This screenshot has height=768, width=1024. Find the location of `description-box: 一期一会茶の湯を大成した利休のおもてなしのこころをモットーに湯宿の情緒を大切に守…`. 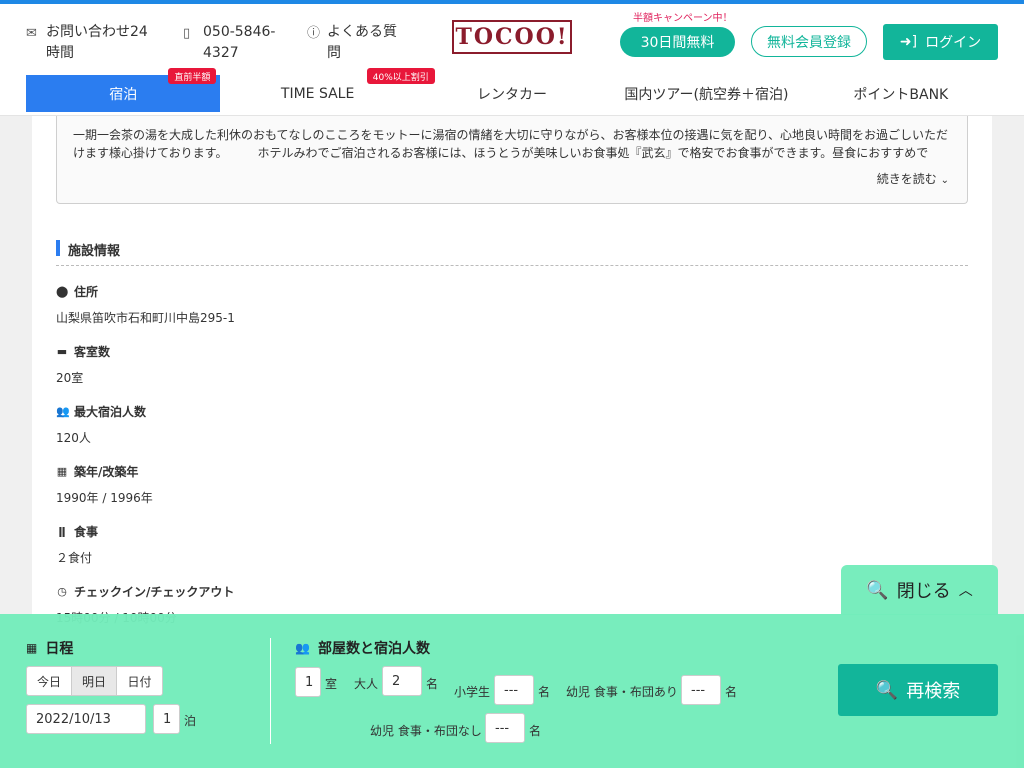

description-box: 一期一会茶の湯を大成した利休のおもてなしのこころをモットーに湯宿の情緒を大切に守… is located at coordinates (512, 160).